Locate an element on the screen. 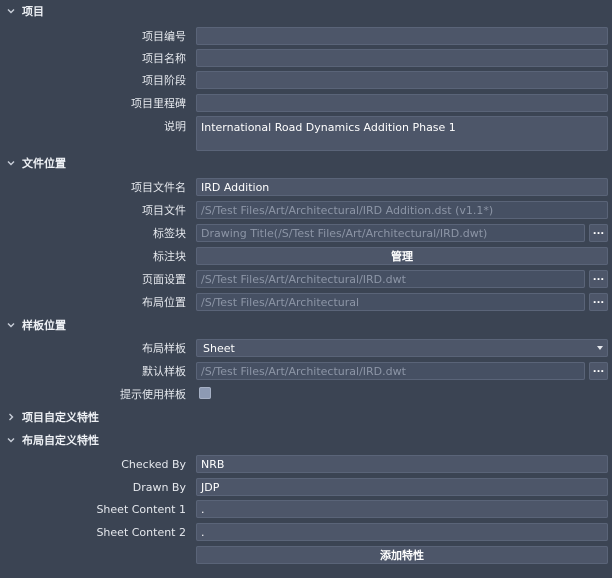 The height and width of the screenshot is (578, 612). page-setup-field: /S/Test Files/Art/Architectural/IRD.dwt is located at coordinates (390, 279).